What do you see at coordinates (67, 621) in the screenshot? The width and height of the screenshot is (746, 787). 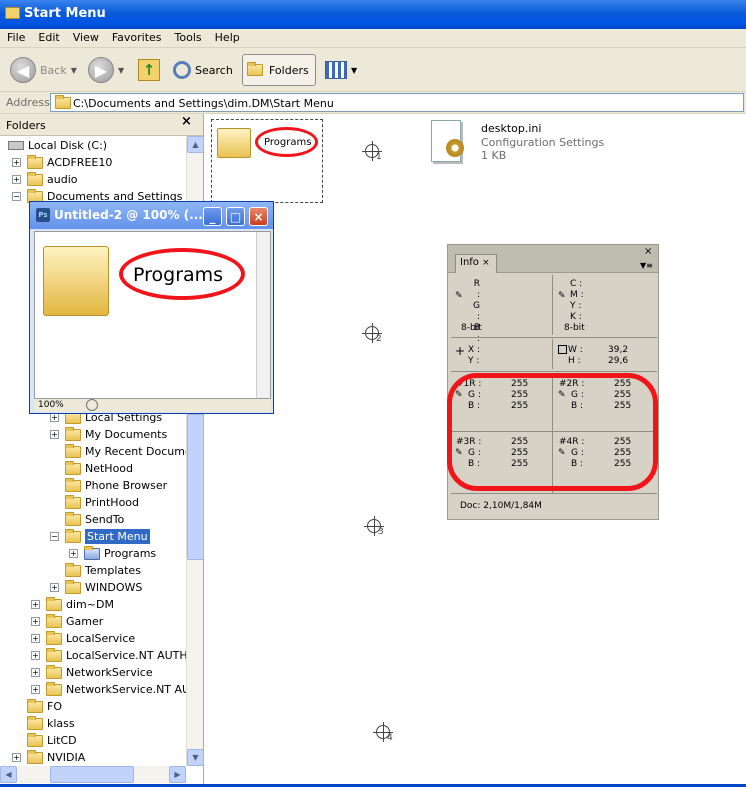 I see `tree-item: + Gamer` at bounding box center [67, 621].